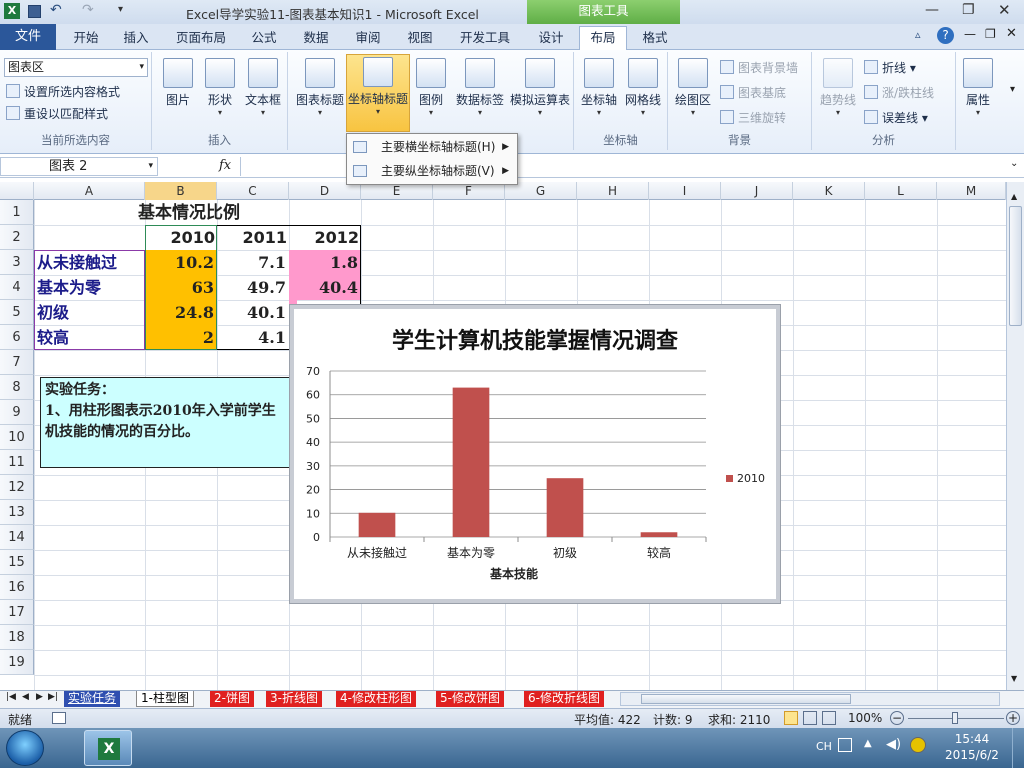 This screenshot has width=1024, height=768. Describe the element at coordinates (901, 191) in the screenshot. I see `column-header: L` at that location.